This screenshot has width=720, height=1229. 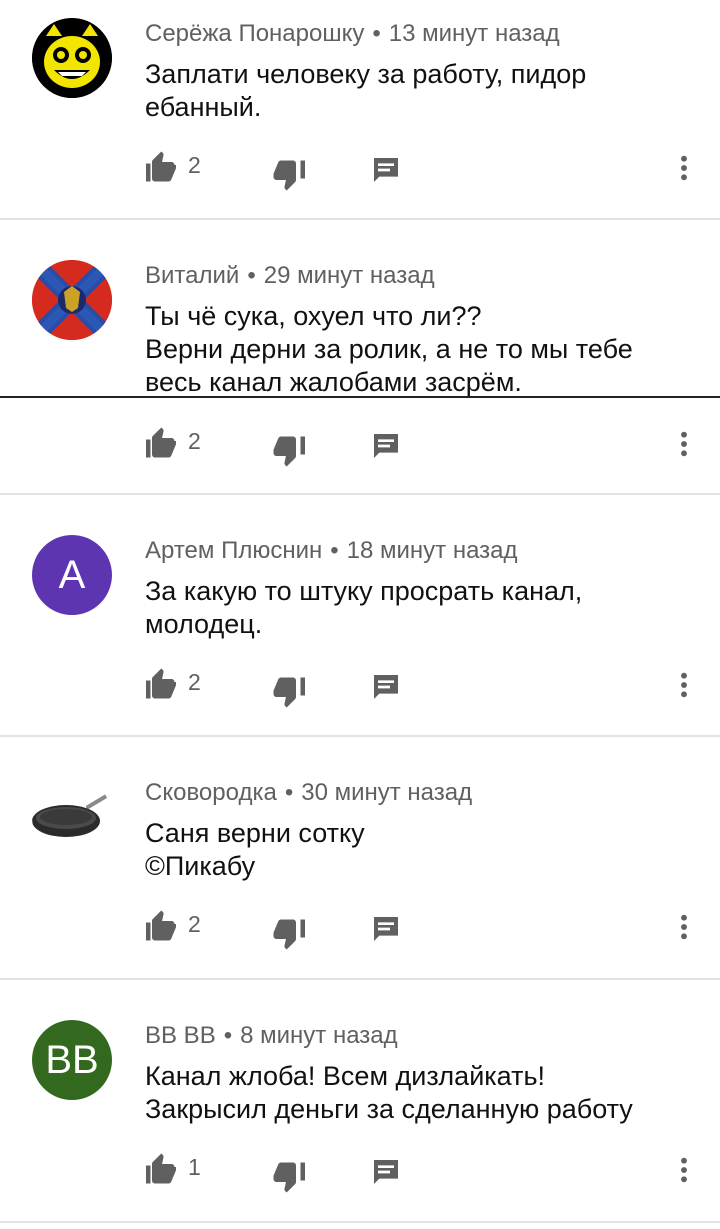 I want to click on avatar: BB, so click(x=72, y=1060).